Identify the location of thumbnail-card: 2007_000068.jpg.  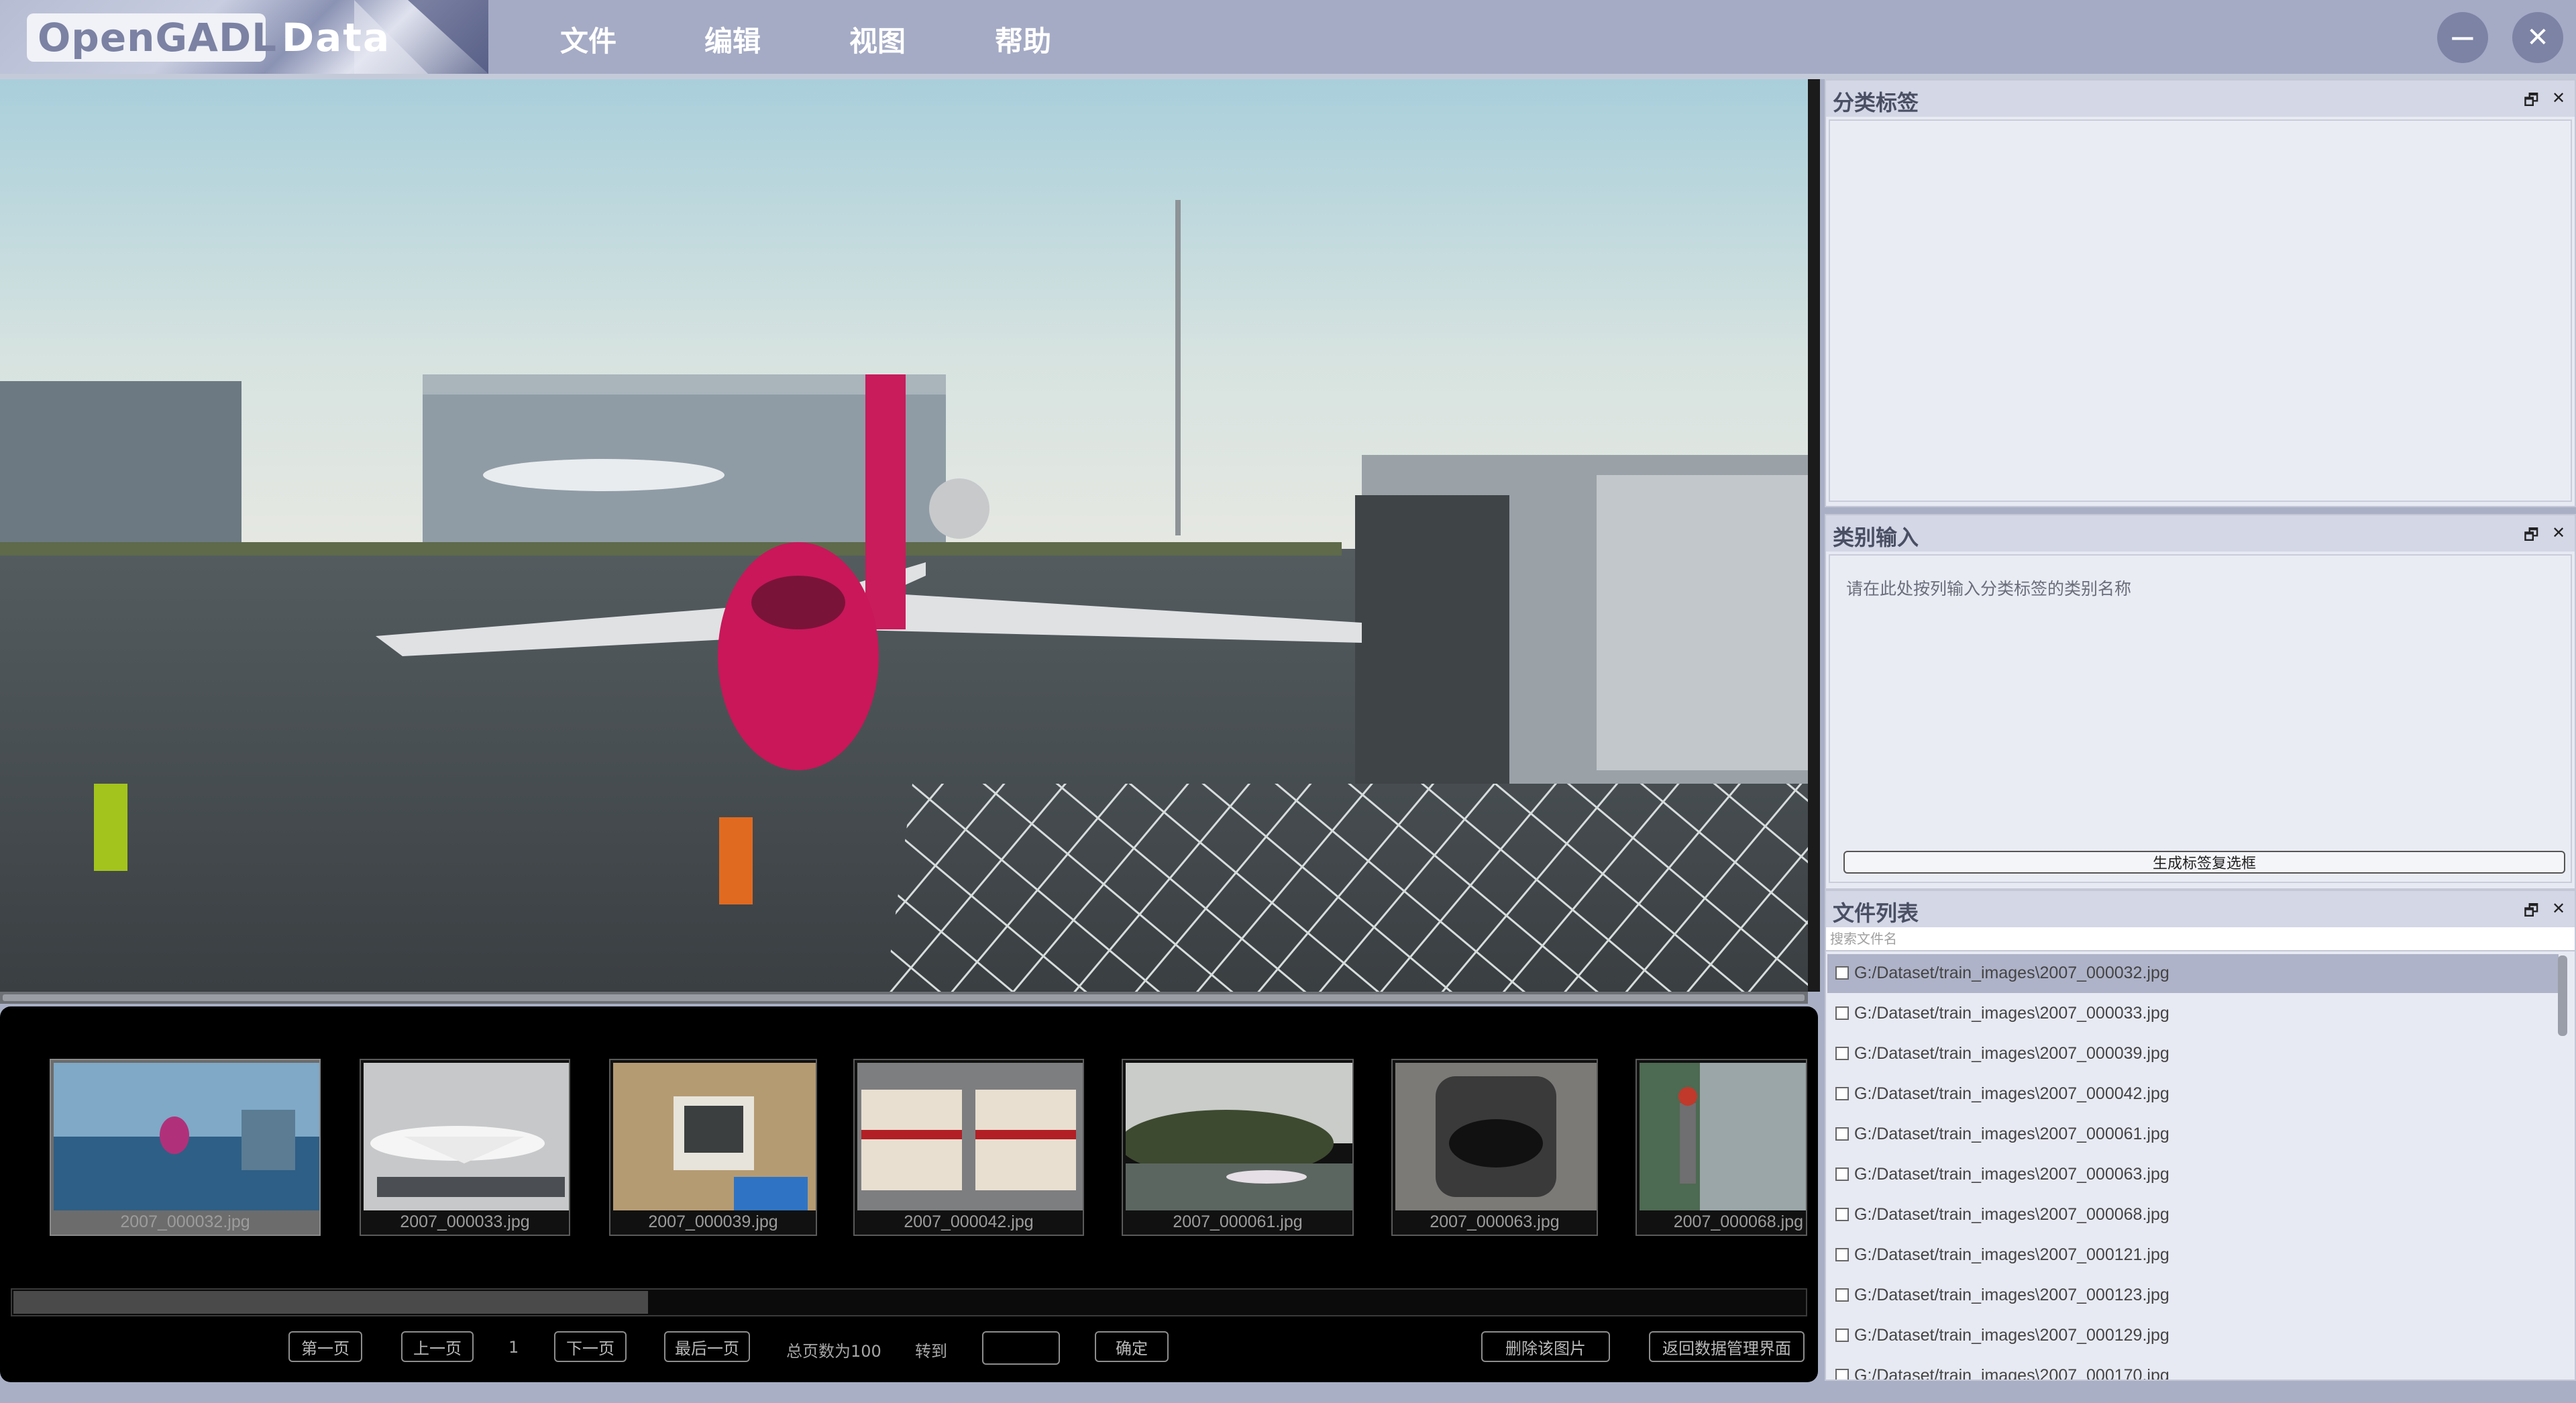
(1721, 1147).